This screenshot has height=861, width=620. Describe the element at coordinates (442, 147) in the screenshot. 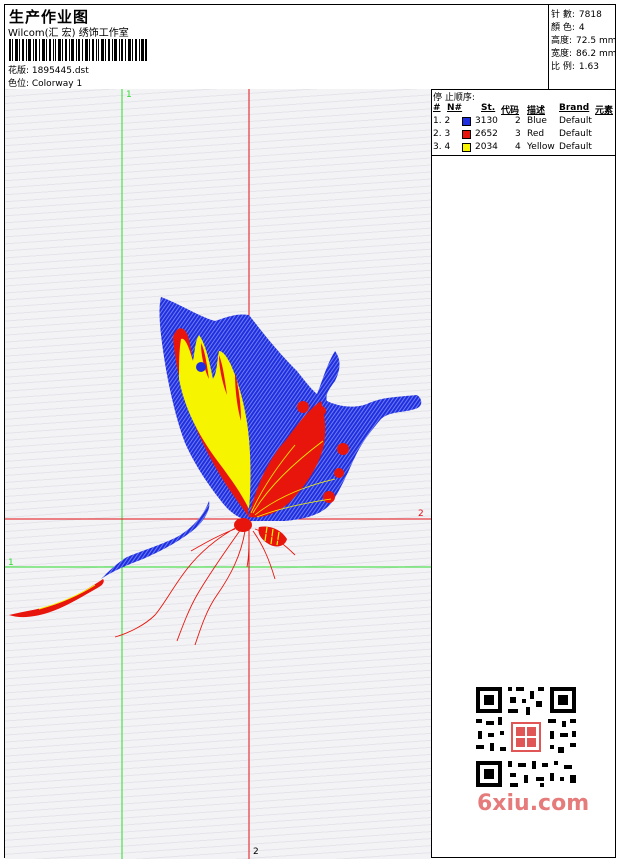

I see `row-index: 3. 4` at that location.